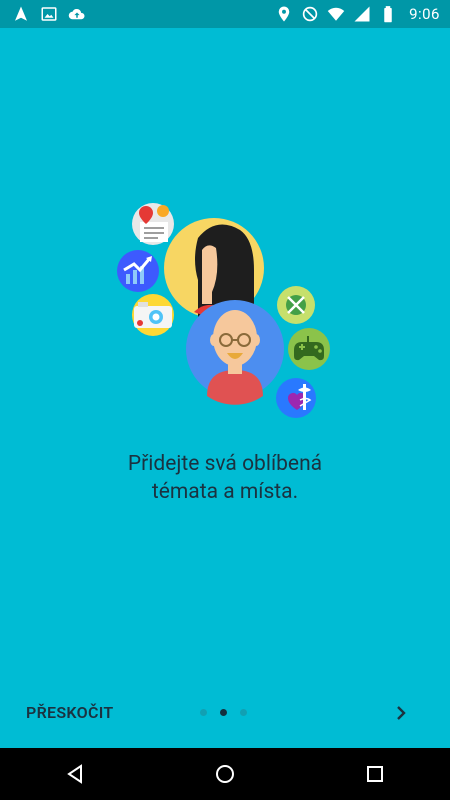 This screenshot has height=800, width=450. What do you see at coordinates (424, 14) in the screenshot?
I see `status-time: 9:06` at bounding box center [424, 14].